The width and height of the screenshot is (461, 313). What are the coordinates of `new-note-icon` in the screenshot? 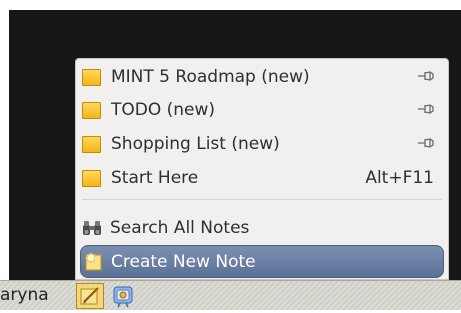 It's located at (94, 262).